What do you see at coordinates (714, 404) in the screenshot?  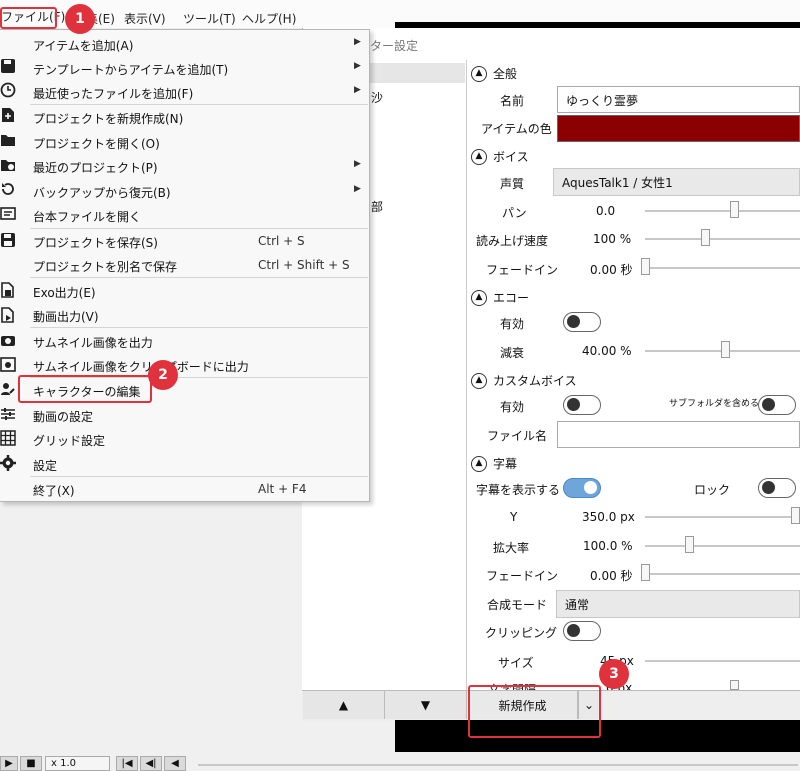 I see `subfolder-label: サブフォルダを含める` at bounding box center [714, 404].